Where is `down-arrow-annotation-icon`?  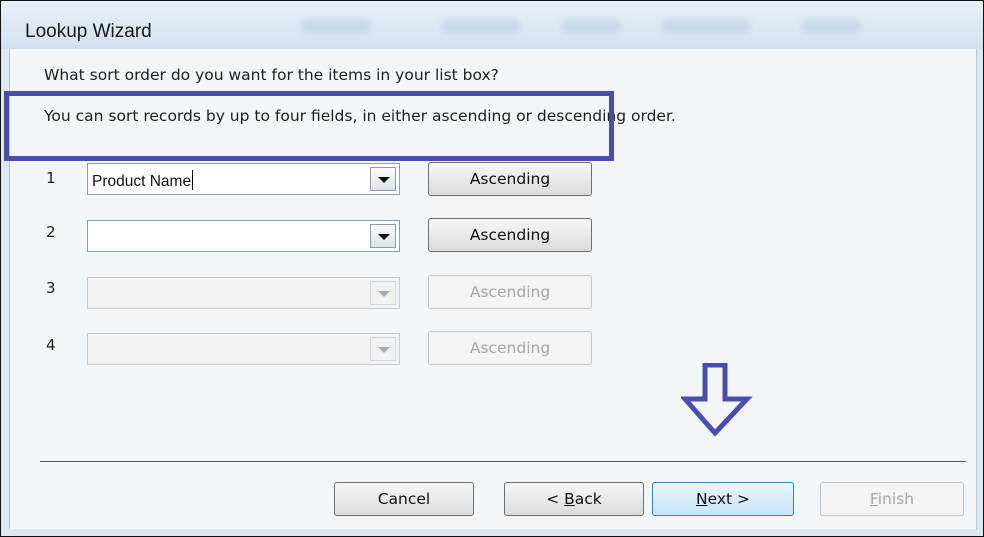
down-arrow-annotation-icon is located at coordinates (717, 400).